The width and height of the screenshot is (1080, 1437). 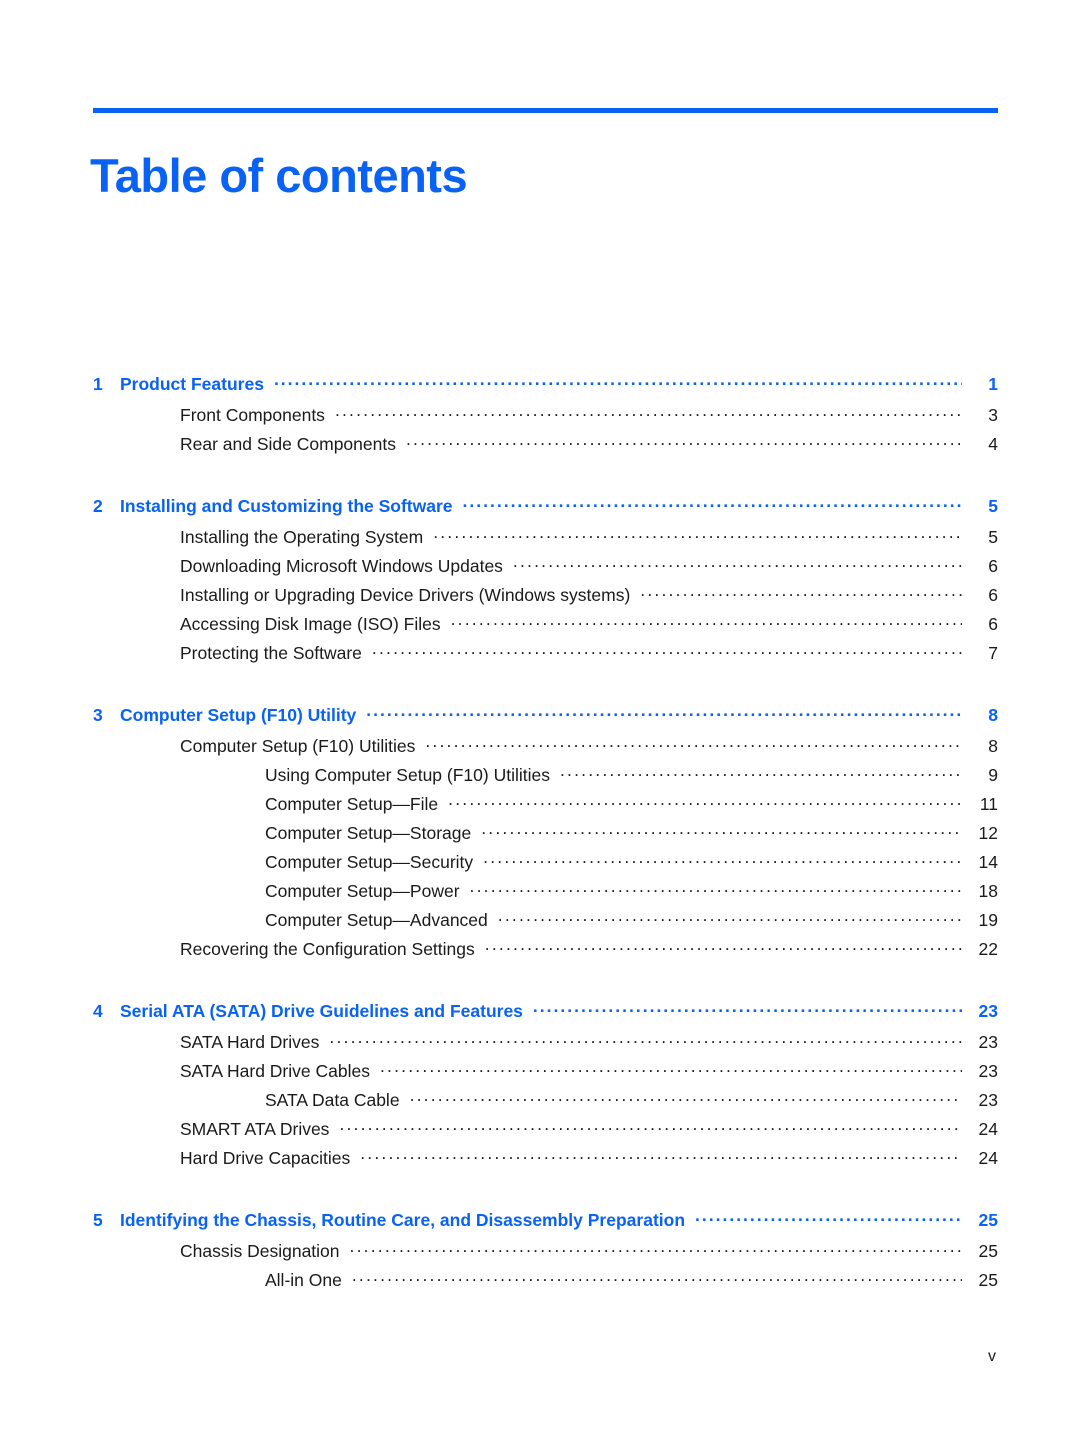 I want to click on toc-entry-label: Using Computer Setup (F10) Utilities, so click(x=407, y=774).